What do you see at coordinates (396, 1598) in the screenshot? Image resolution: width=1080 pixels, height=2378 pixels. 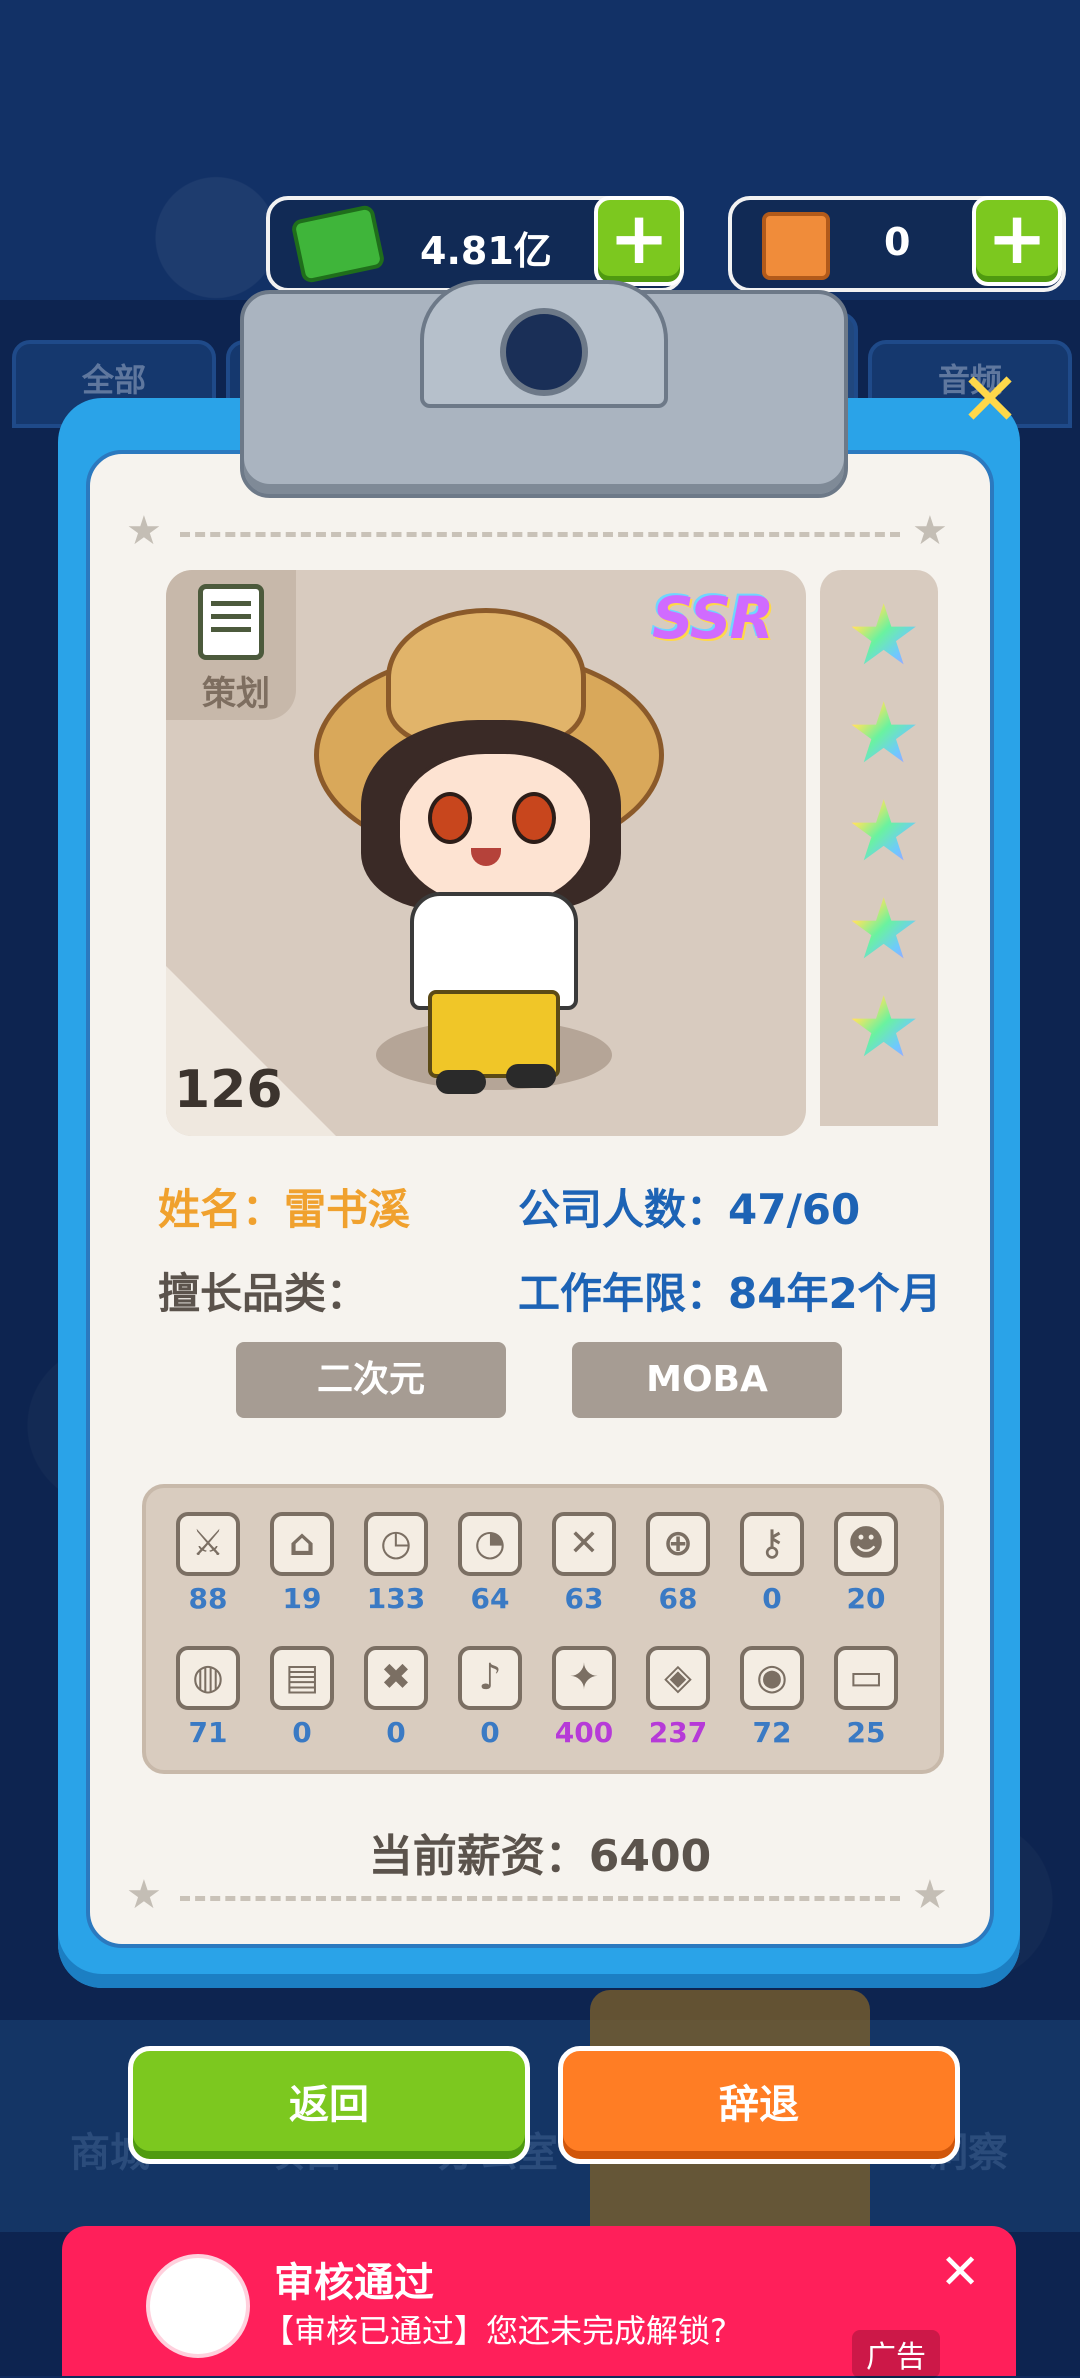 I see `skill-stat-value: 133` at bounding box center [396, 1598].